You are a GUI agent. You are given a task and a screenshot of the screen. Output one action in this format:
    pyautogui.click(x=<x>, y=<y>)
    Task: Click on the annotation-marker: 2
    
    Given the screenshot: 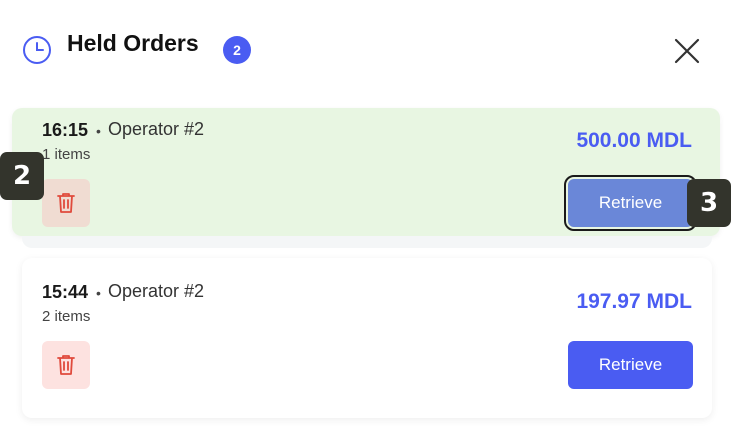 What is the action you would take?
    pyautogui.click(x=22, y=176)
    